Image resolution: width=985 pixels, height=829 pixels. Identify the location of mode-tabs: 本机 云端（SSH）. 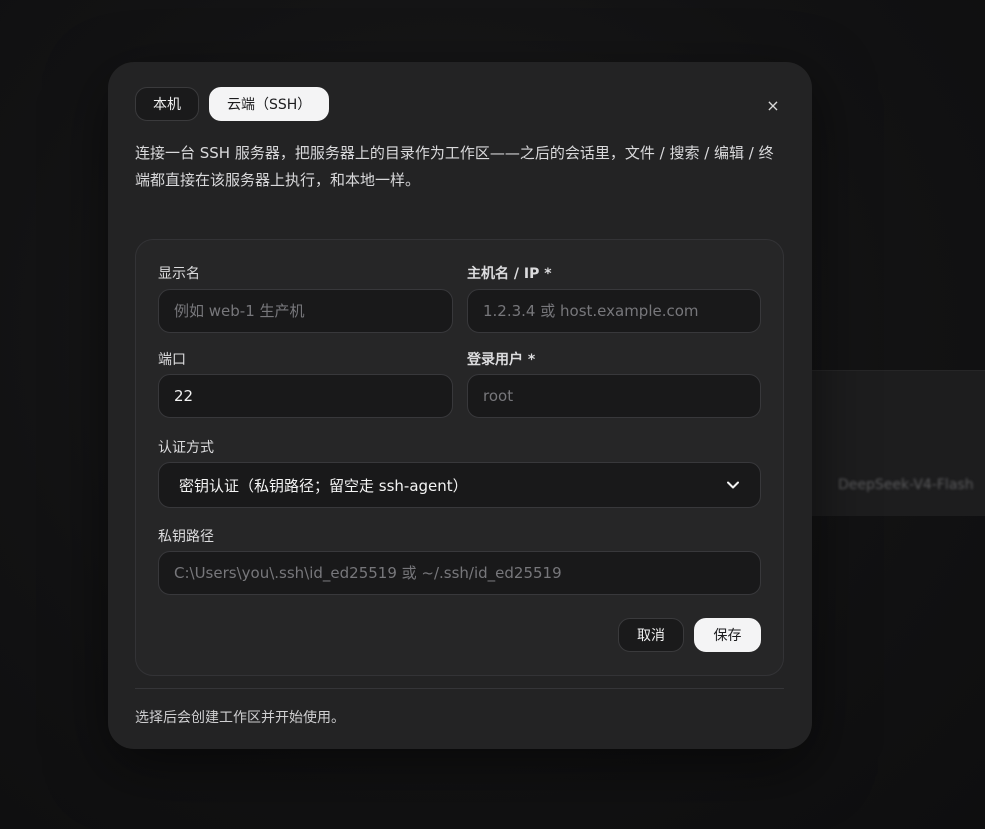
(232, 104).